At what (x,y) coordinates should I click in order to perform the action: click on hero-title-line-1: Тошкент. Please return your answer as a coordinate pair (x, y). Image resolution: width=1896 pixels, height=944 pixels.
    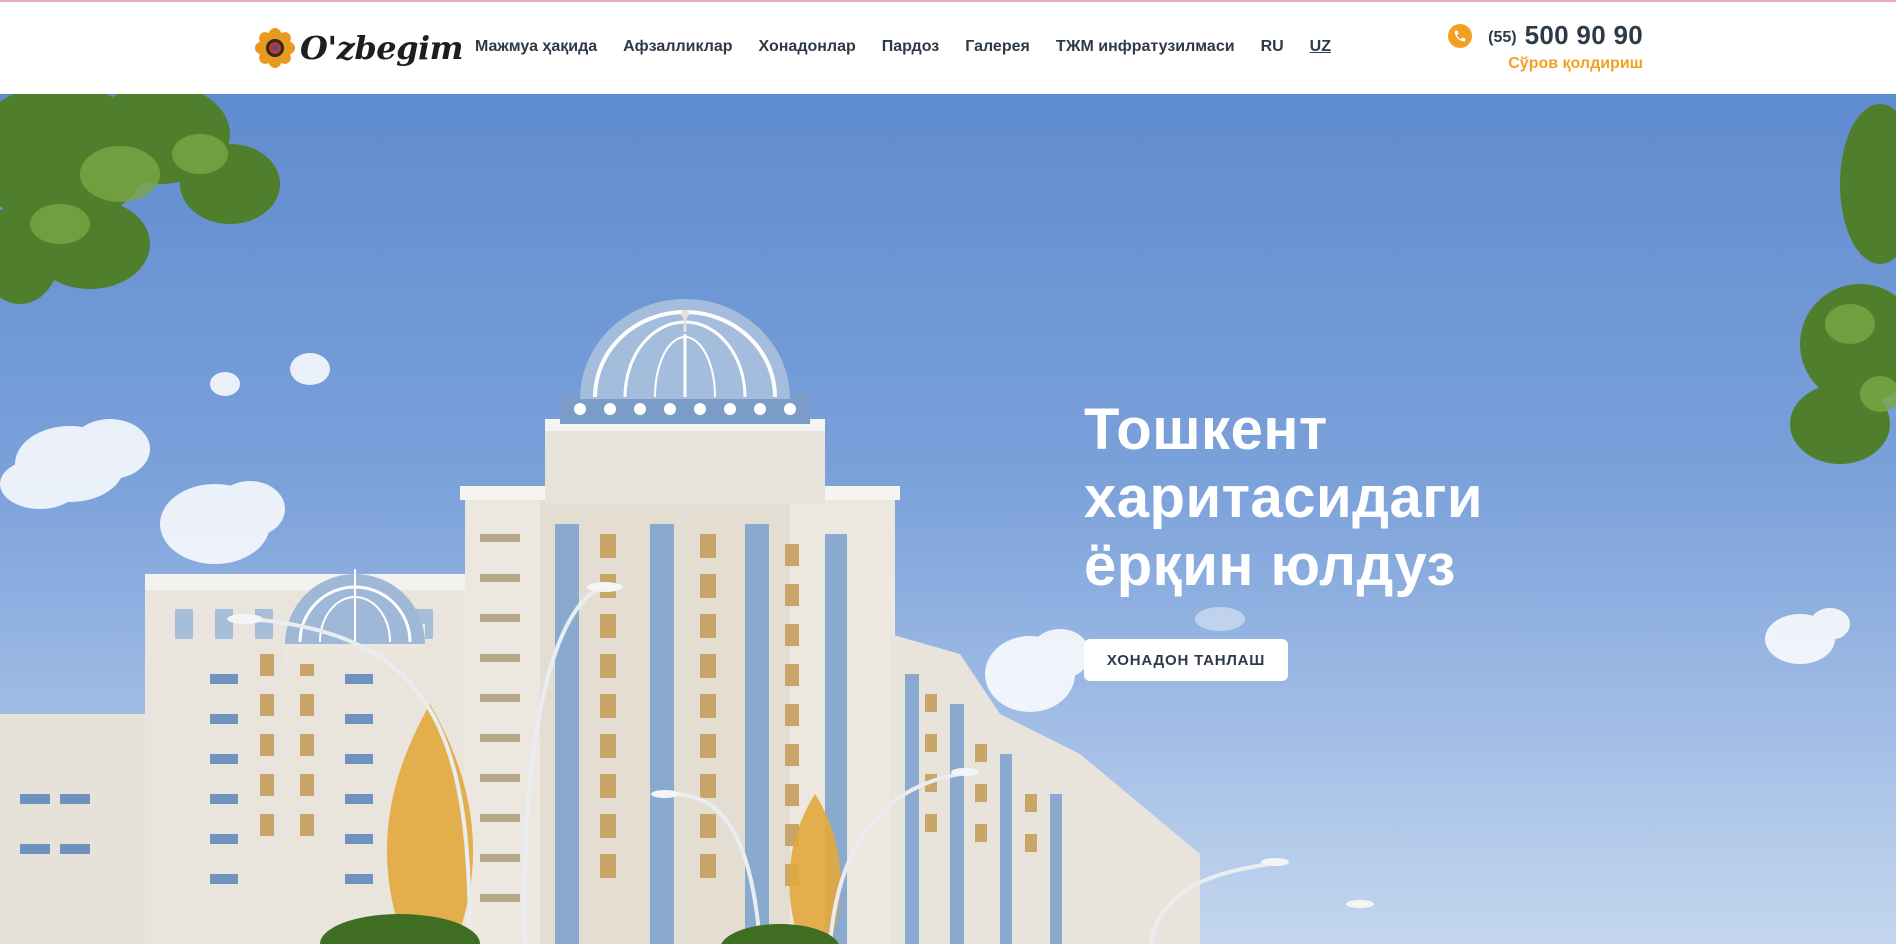
    Looking at the image, I should click on (1206, 429).